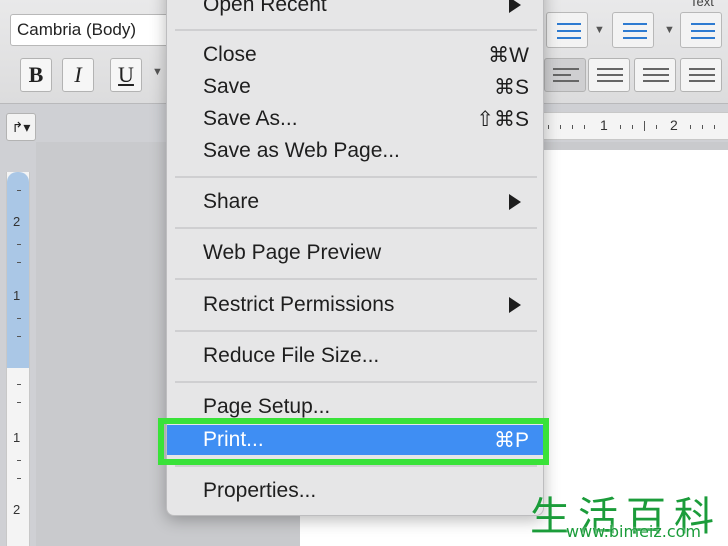 The height and width of the screenshot is (546, 728). I want to click on watermark-logo: 生活百科 www.bimeiz.com, so click(625, 516).